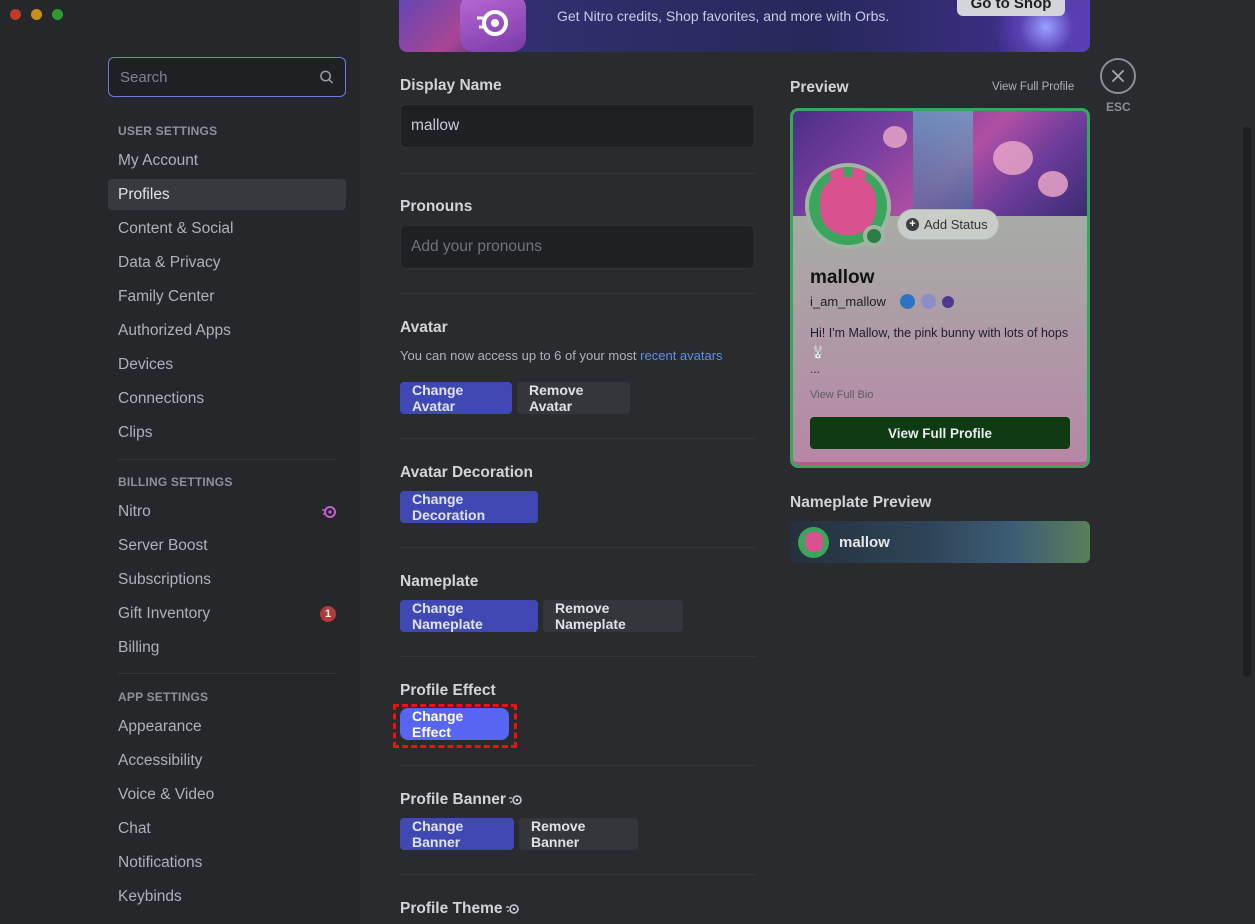 The width and height of the screenshot is (1255, 924). I want to click on go-to-shop-button: Go to Shop, so click(1011, 8).